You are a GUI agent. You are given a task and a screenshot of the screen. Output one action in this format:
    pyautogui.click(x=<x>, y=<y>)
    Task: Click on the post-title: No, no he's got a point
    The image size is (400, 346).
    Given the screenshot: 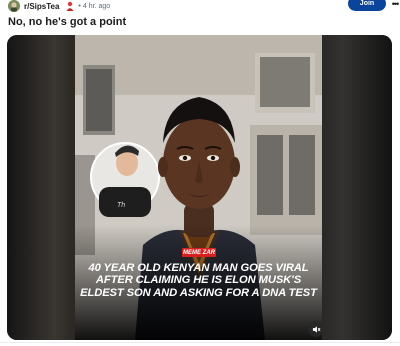 What is the action you would take?
    pyautogui.click(x=67, y=22)
    